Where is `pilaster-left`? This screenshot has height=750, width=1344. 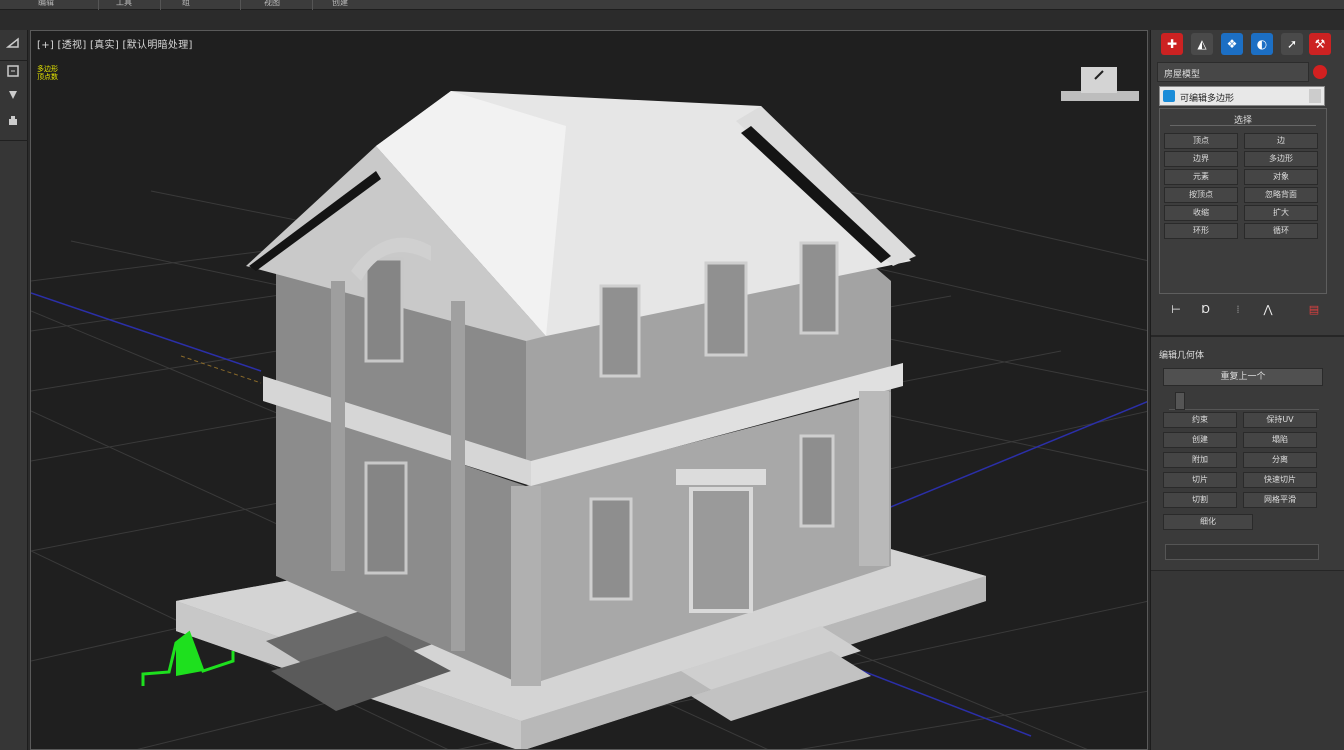 pilaster-left is located at coordinates (338, 426).